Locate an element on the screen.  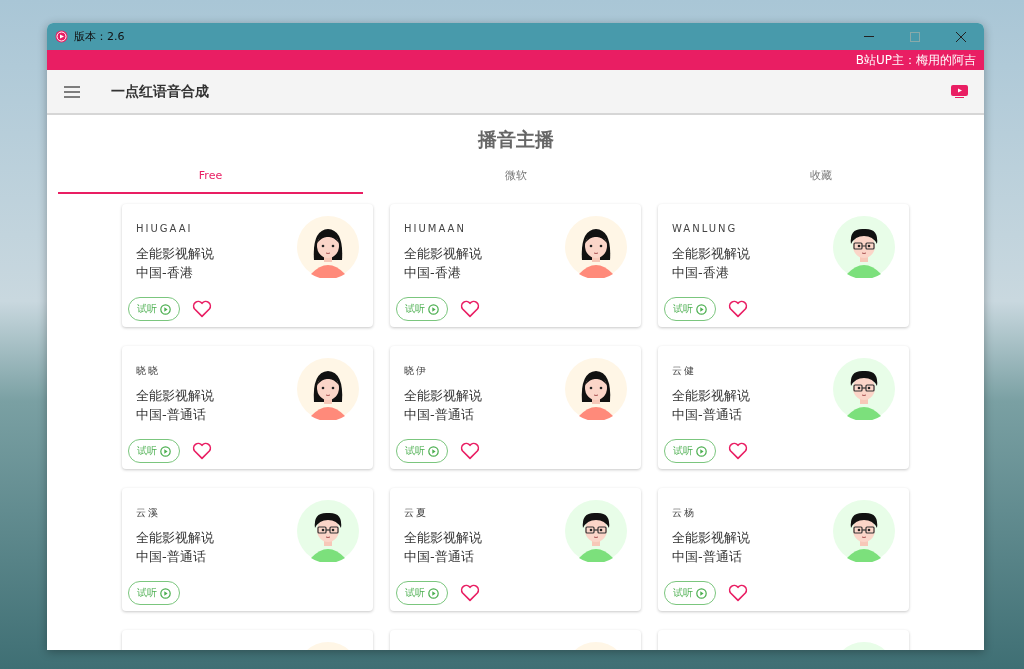
voice-name: 晓伊 is located at coordinates (416, 371).